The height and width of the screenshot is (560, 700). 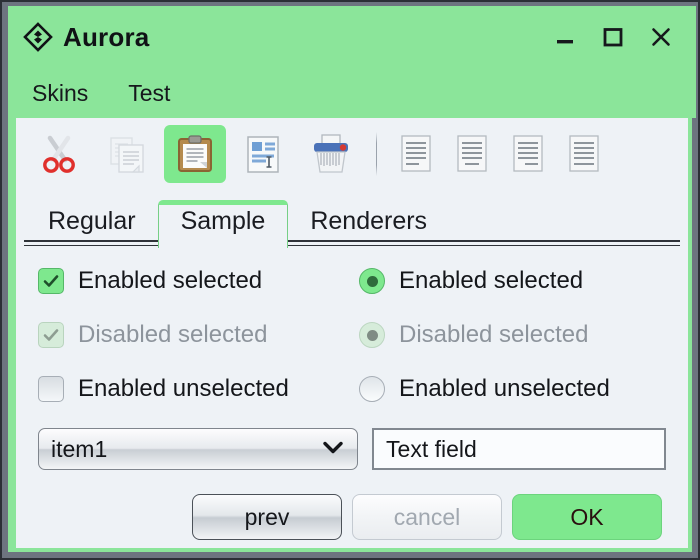 I want to click on checkbox-enabled-selected, so click(x=51, y=281).